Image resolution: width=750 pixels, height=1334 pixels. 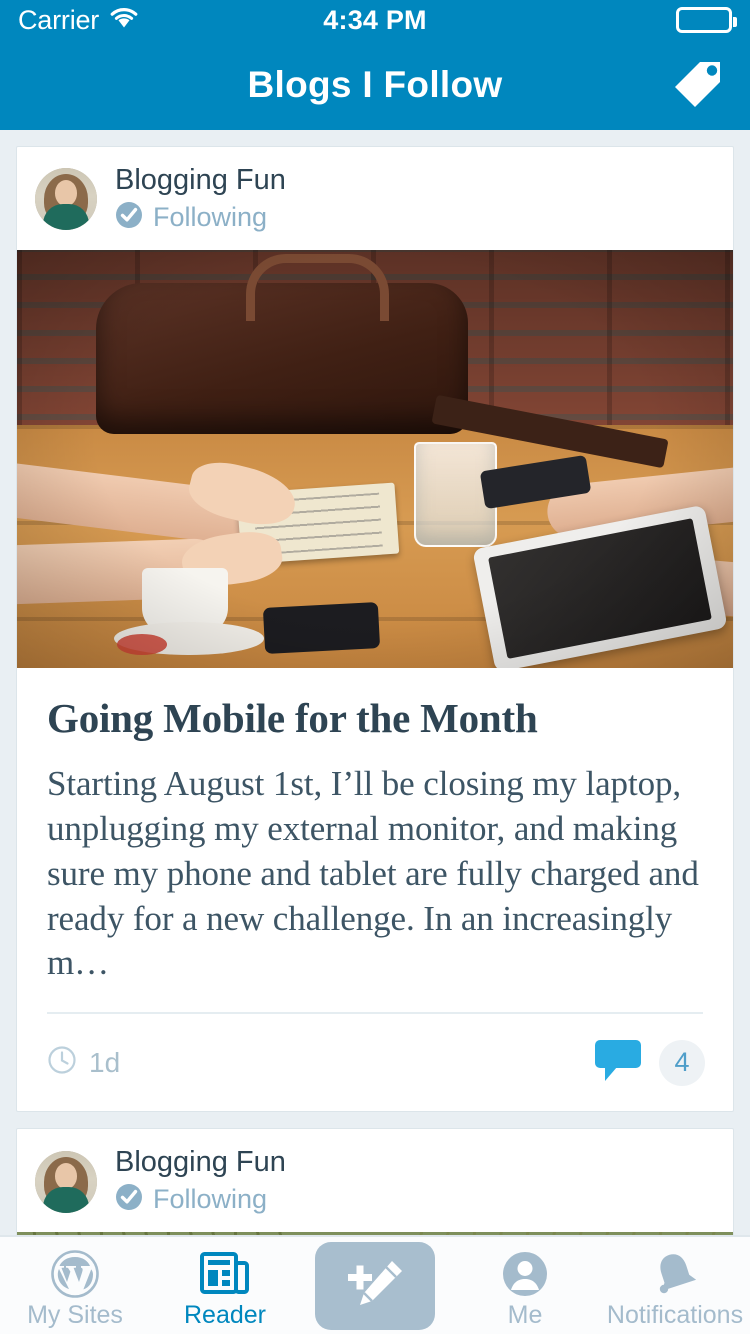 I want to click on wifi-icon, so click(x=124, y=20).